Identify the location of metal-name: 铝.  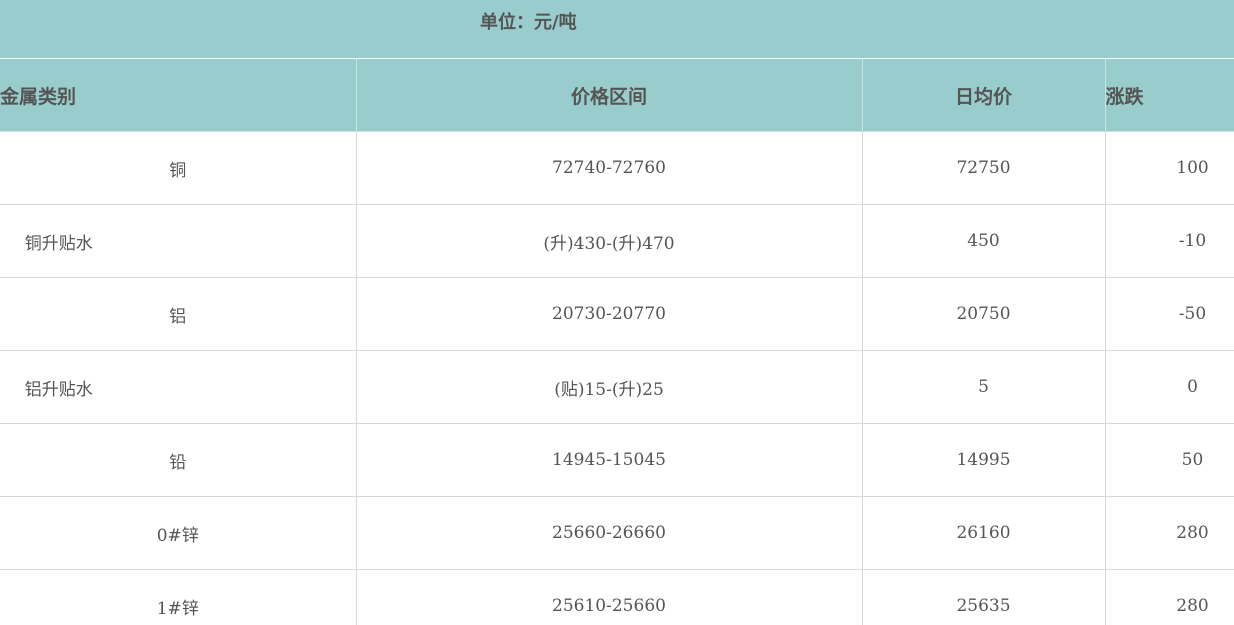
(178, 314).